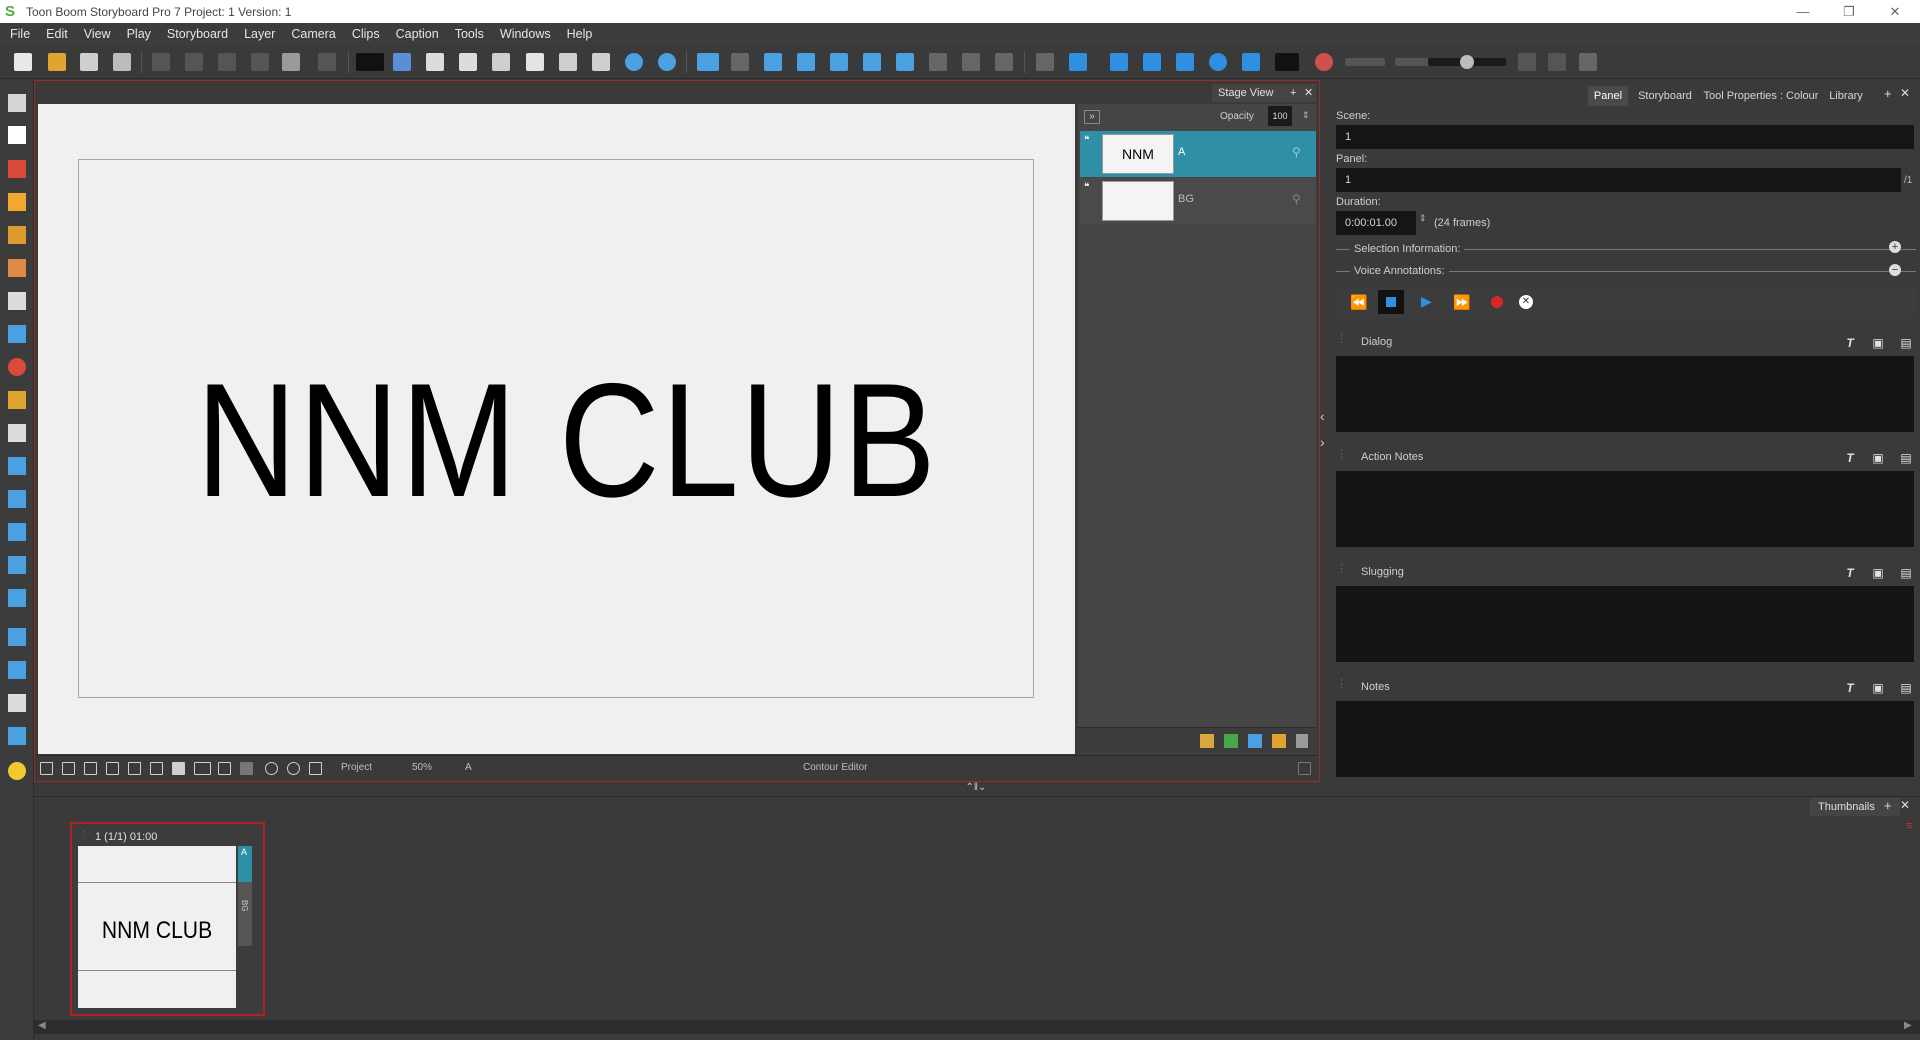 The width and height of the screenshot is (1920, 1040). Describe the element at coordinates (976, 788) in the screenshot. I see `panel-splitter-handle: ⌃‖⌄` at that location.